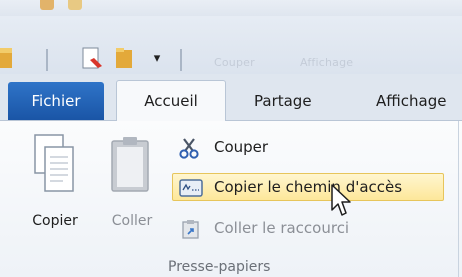 This screenshot has width=462, height=277. What do you see at coordinates (234, 62) in the screenshot?
I see `faded-title-text-1: Couper` at bounding box center [234, 62].